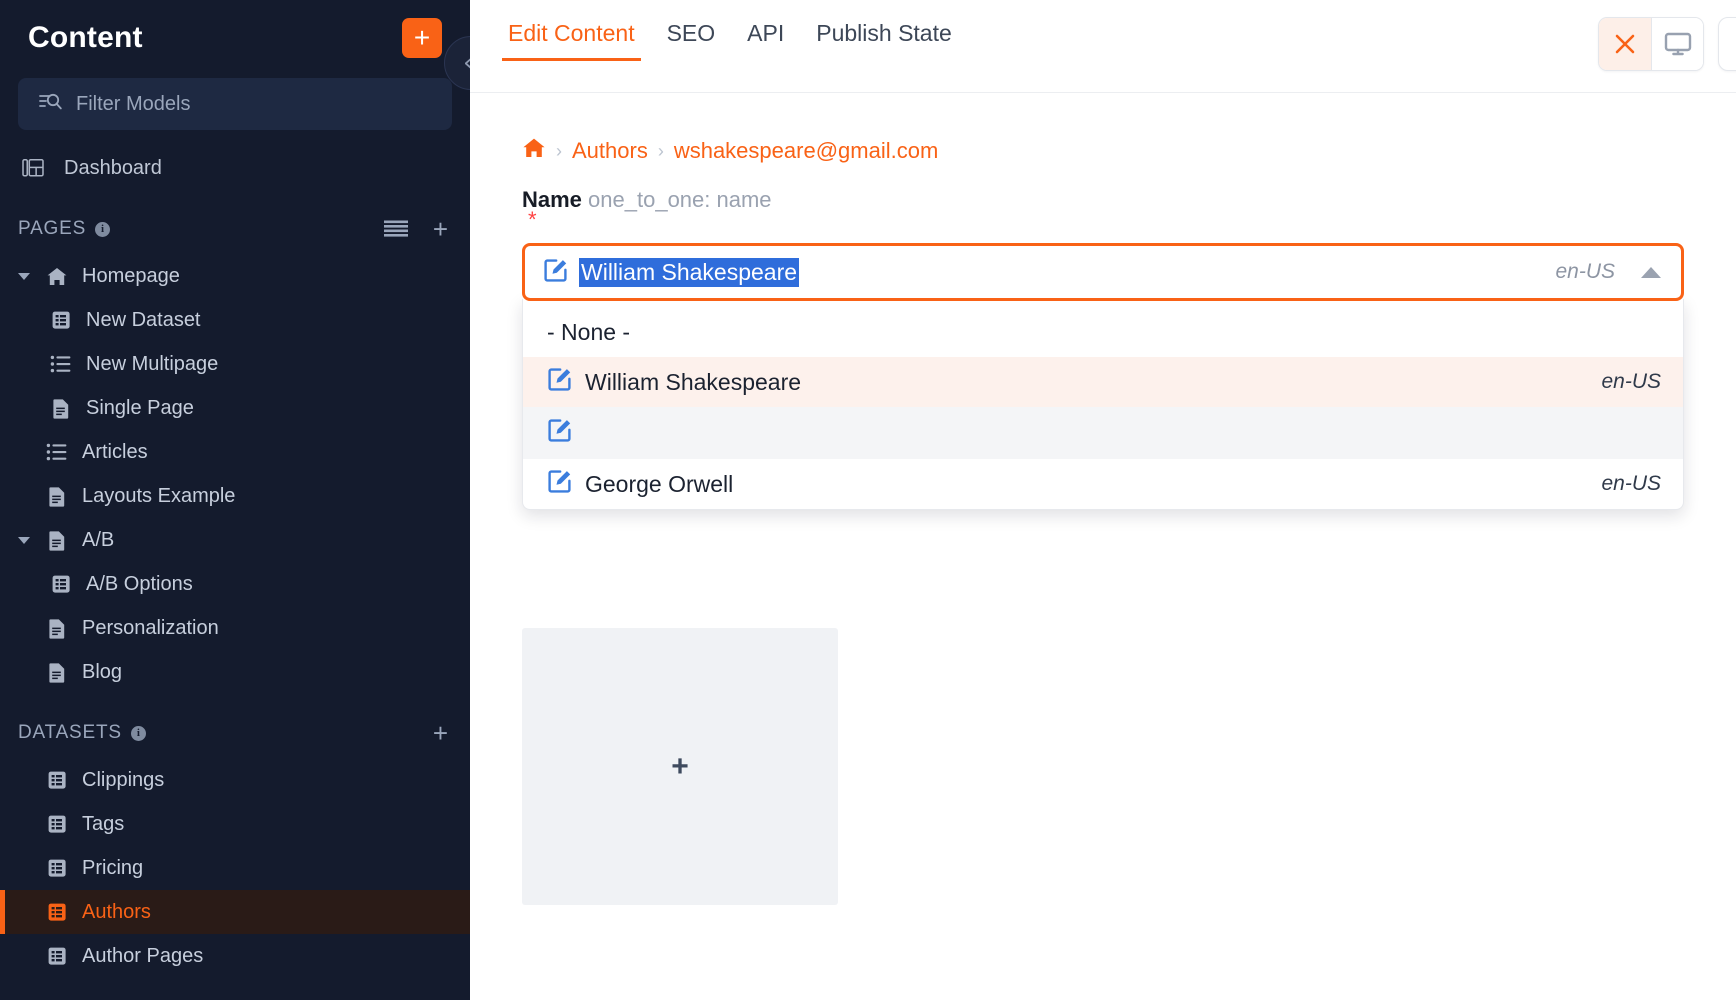 The width and height of the screenshot is (1736, 1000). What do you see at coordinates (235, 733) in the screenshot?
I see `sidebar-section-header: DATASETS i +` at bounding box center [235, 733].